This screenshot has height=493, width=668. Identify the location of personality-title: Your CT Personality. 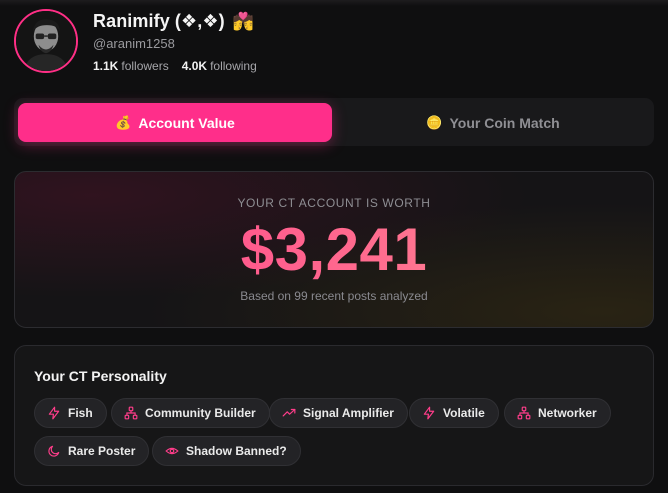
(100, 376).